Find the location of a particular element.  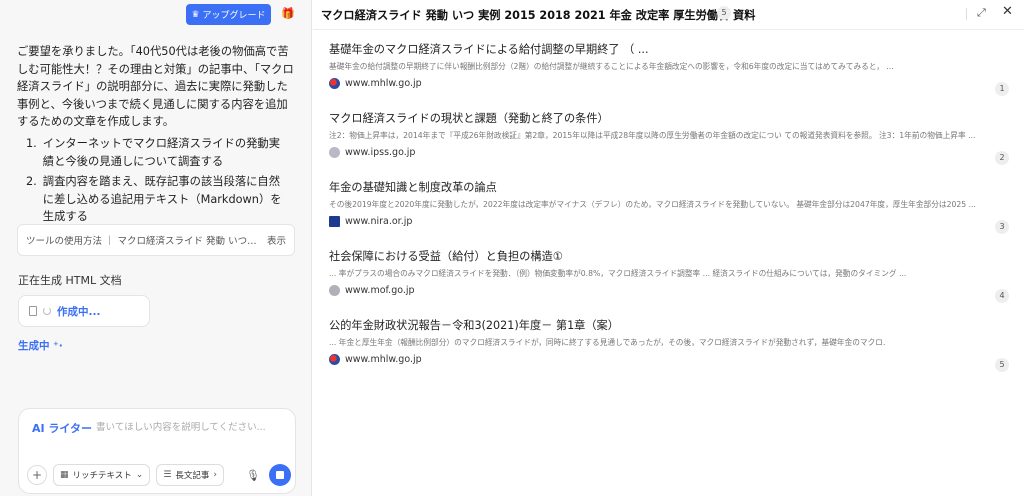

close-icon: ✕ is located at coordinates (1007, 11).